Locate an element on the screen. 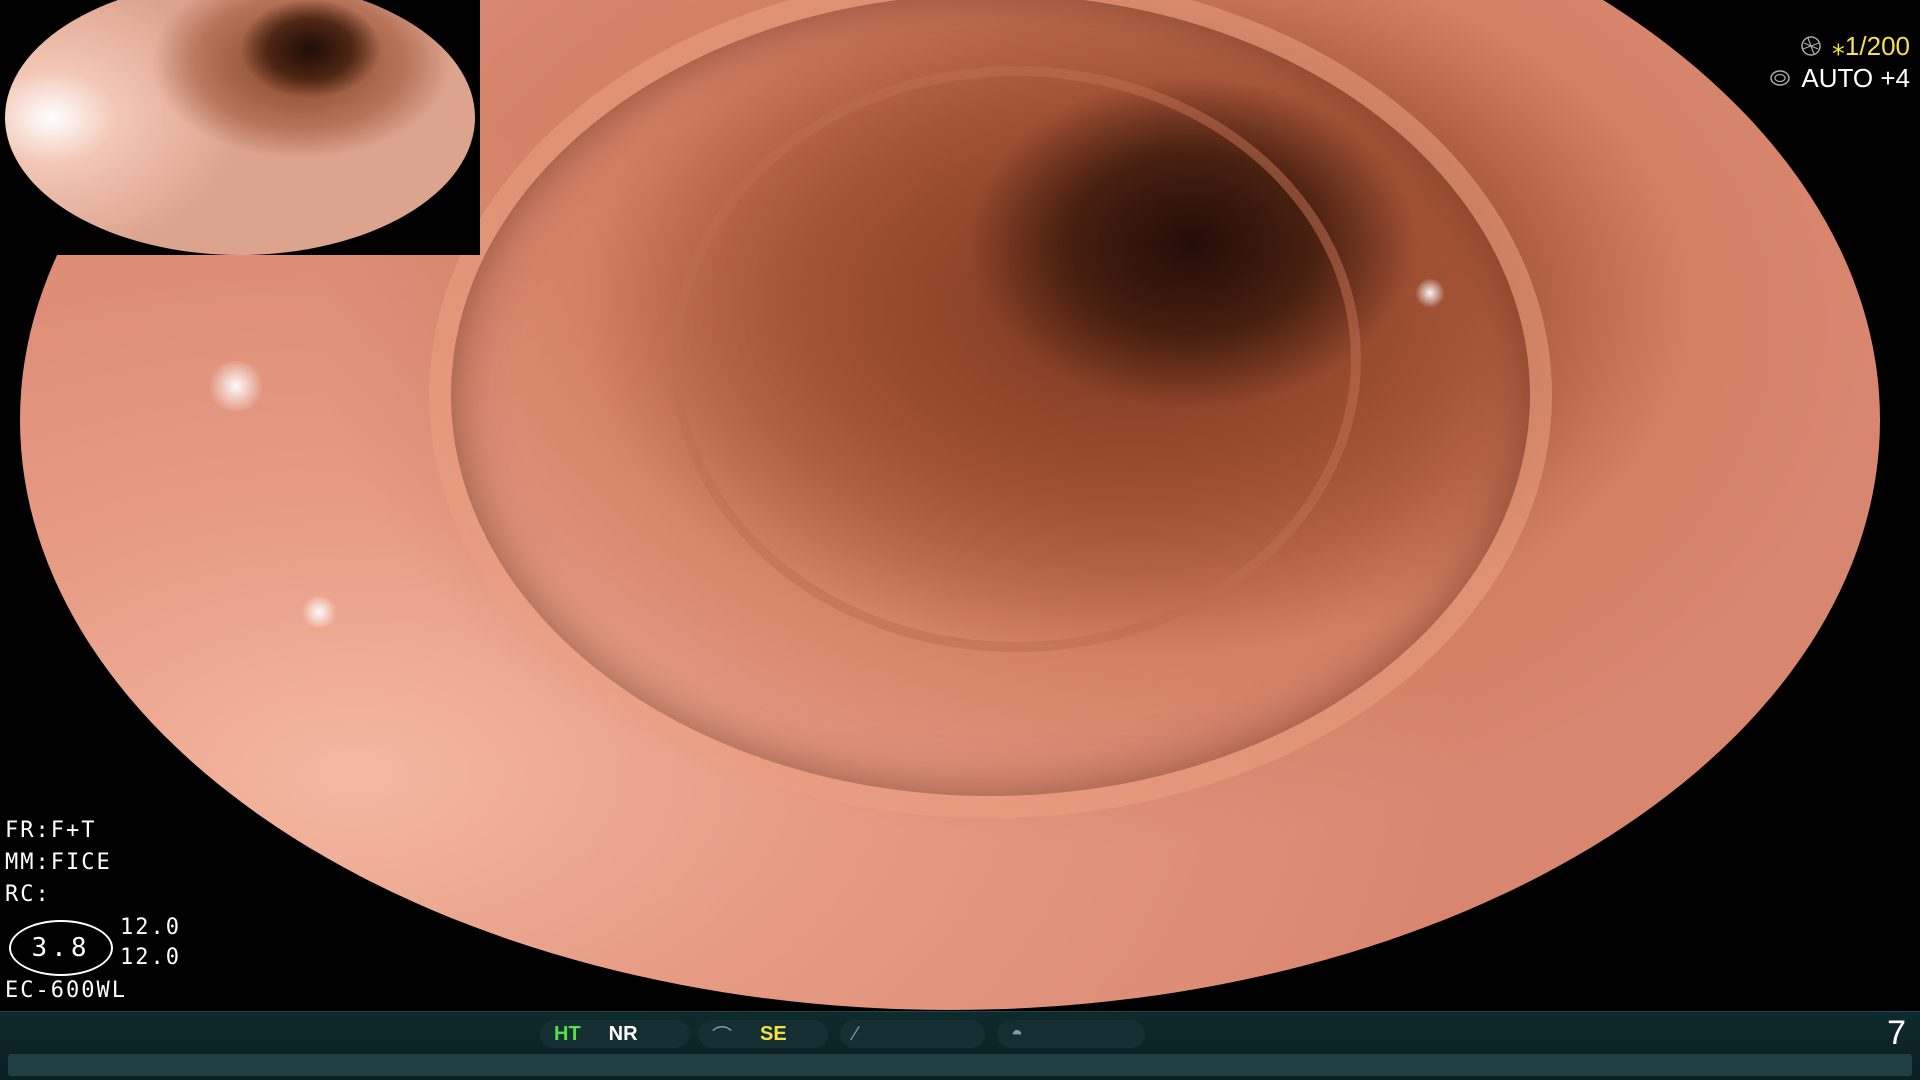 This screenshot has height=1080, width=1920. status-bar: HT NR ⌒ SE ∕ ◓ 7 is located at coordinates (960, 1045).